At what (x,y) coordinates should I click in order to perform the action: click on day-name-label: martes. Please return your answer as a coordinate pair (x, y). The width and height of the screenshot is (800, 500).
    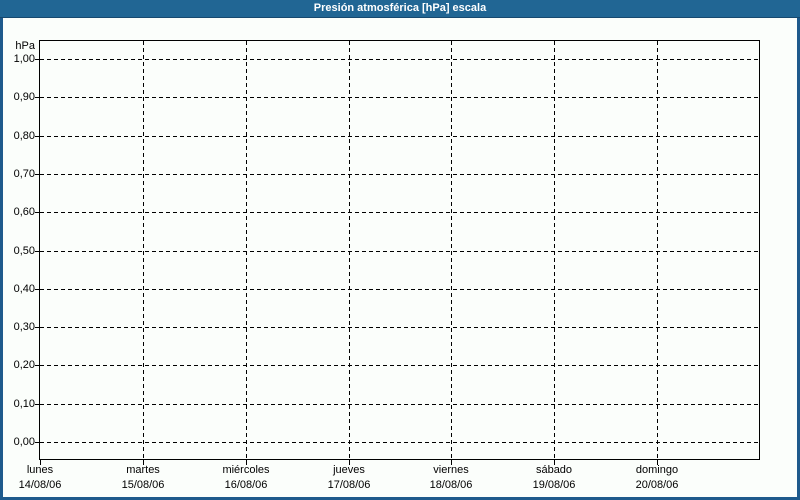
    Looking at the image, I should click on (143, 470).